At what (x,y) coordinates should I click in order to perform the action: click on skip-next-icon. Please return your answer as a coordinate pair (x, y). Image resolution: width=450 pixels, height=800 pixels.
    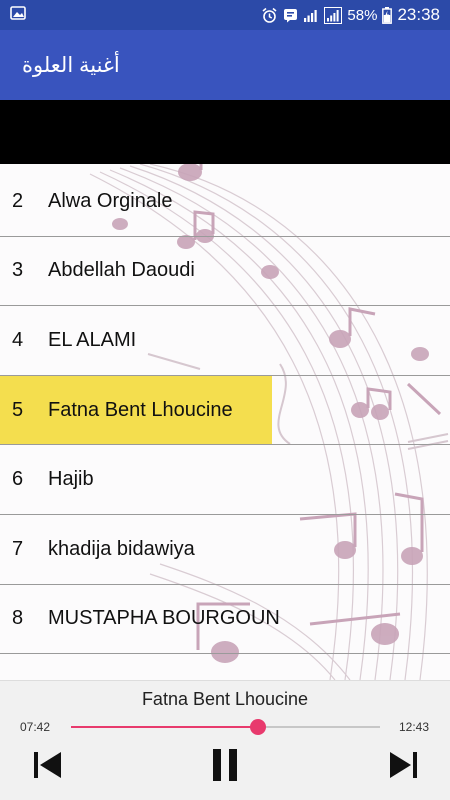
    Looking at the image, I should click on (403, 767).